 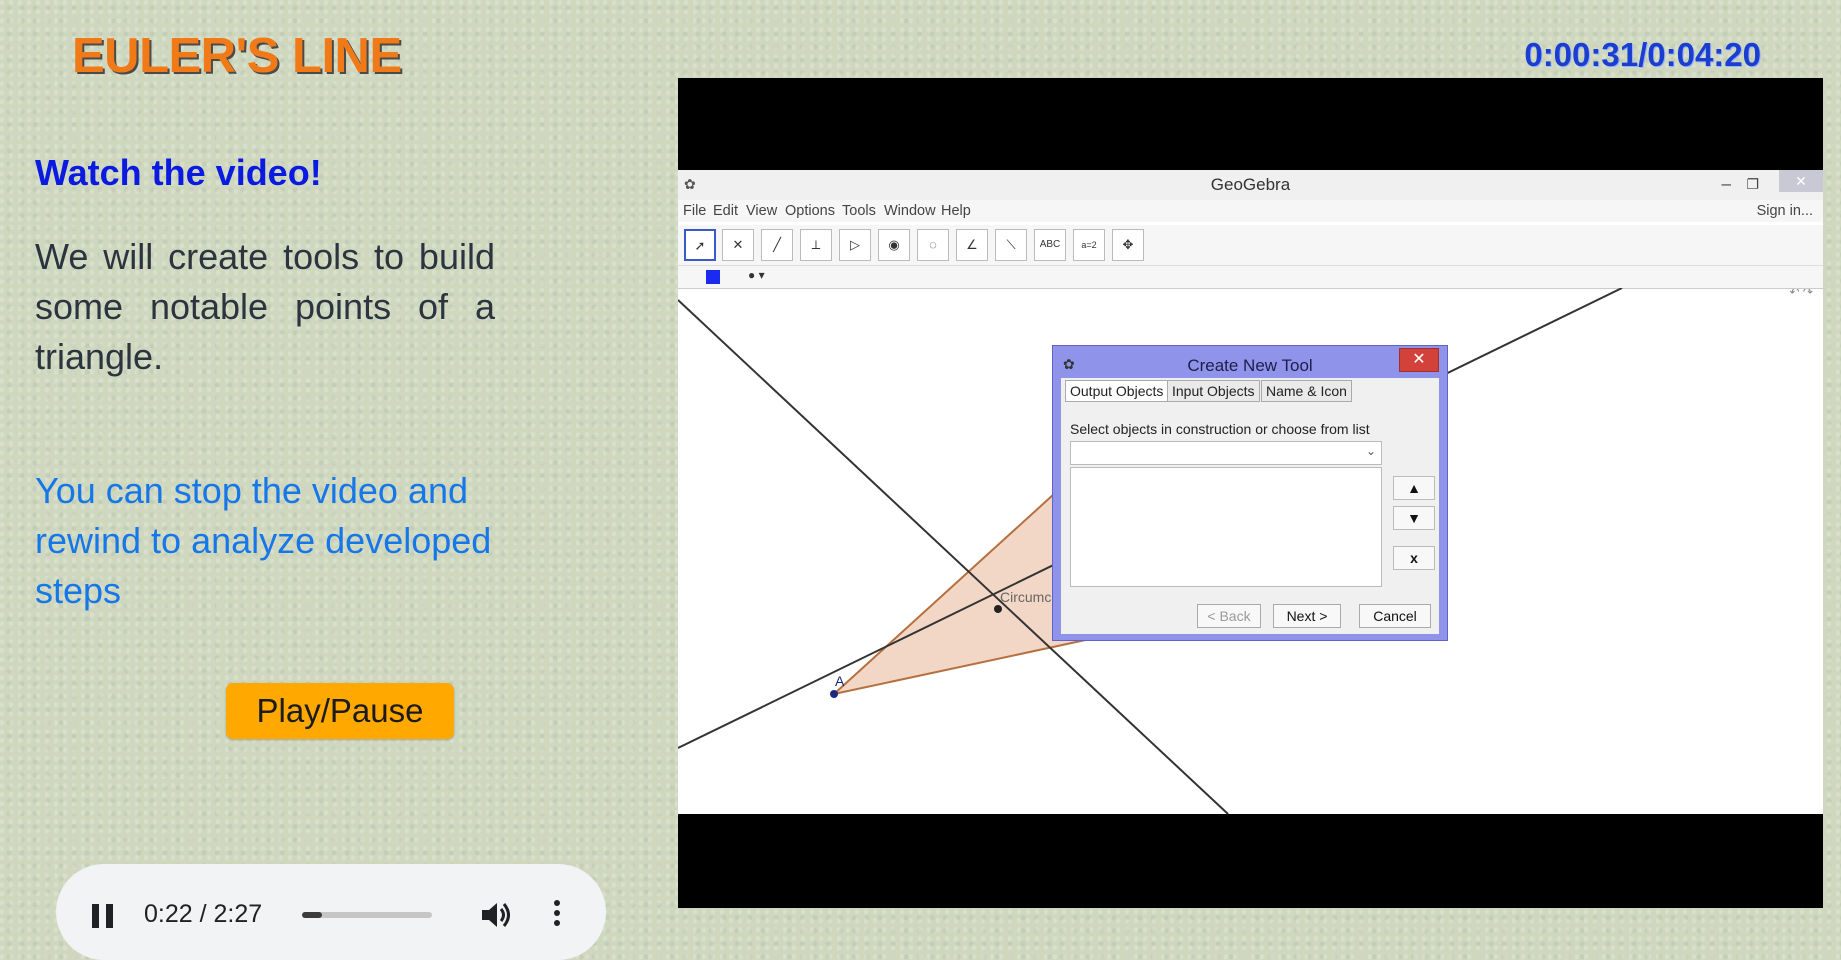 What do you see at coordinates (1089, 245) in the screenshot?
I see `slider-tool-icon: a=2` at bounding box center [1089, 245].